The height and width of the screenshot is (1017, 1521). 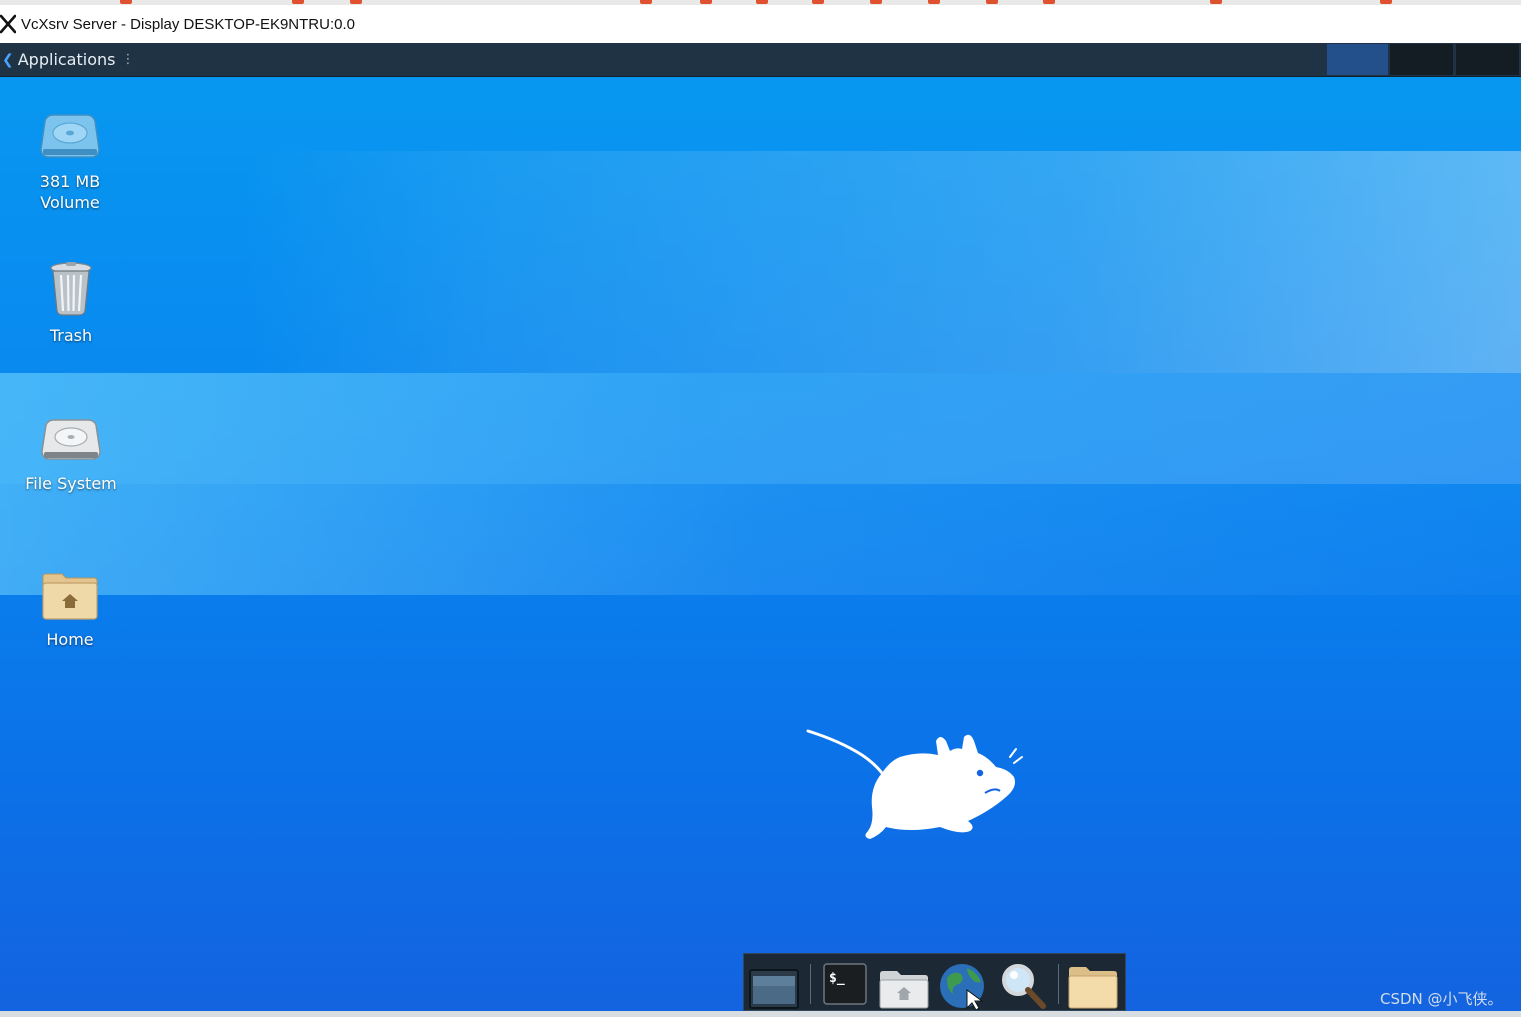 I want to click on harddisk-icon, so click(x=71, y=439).